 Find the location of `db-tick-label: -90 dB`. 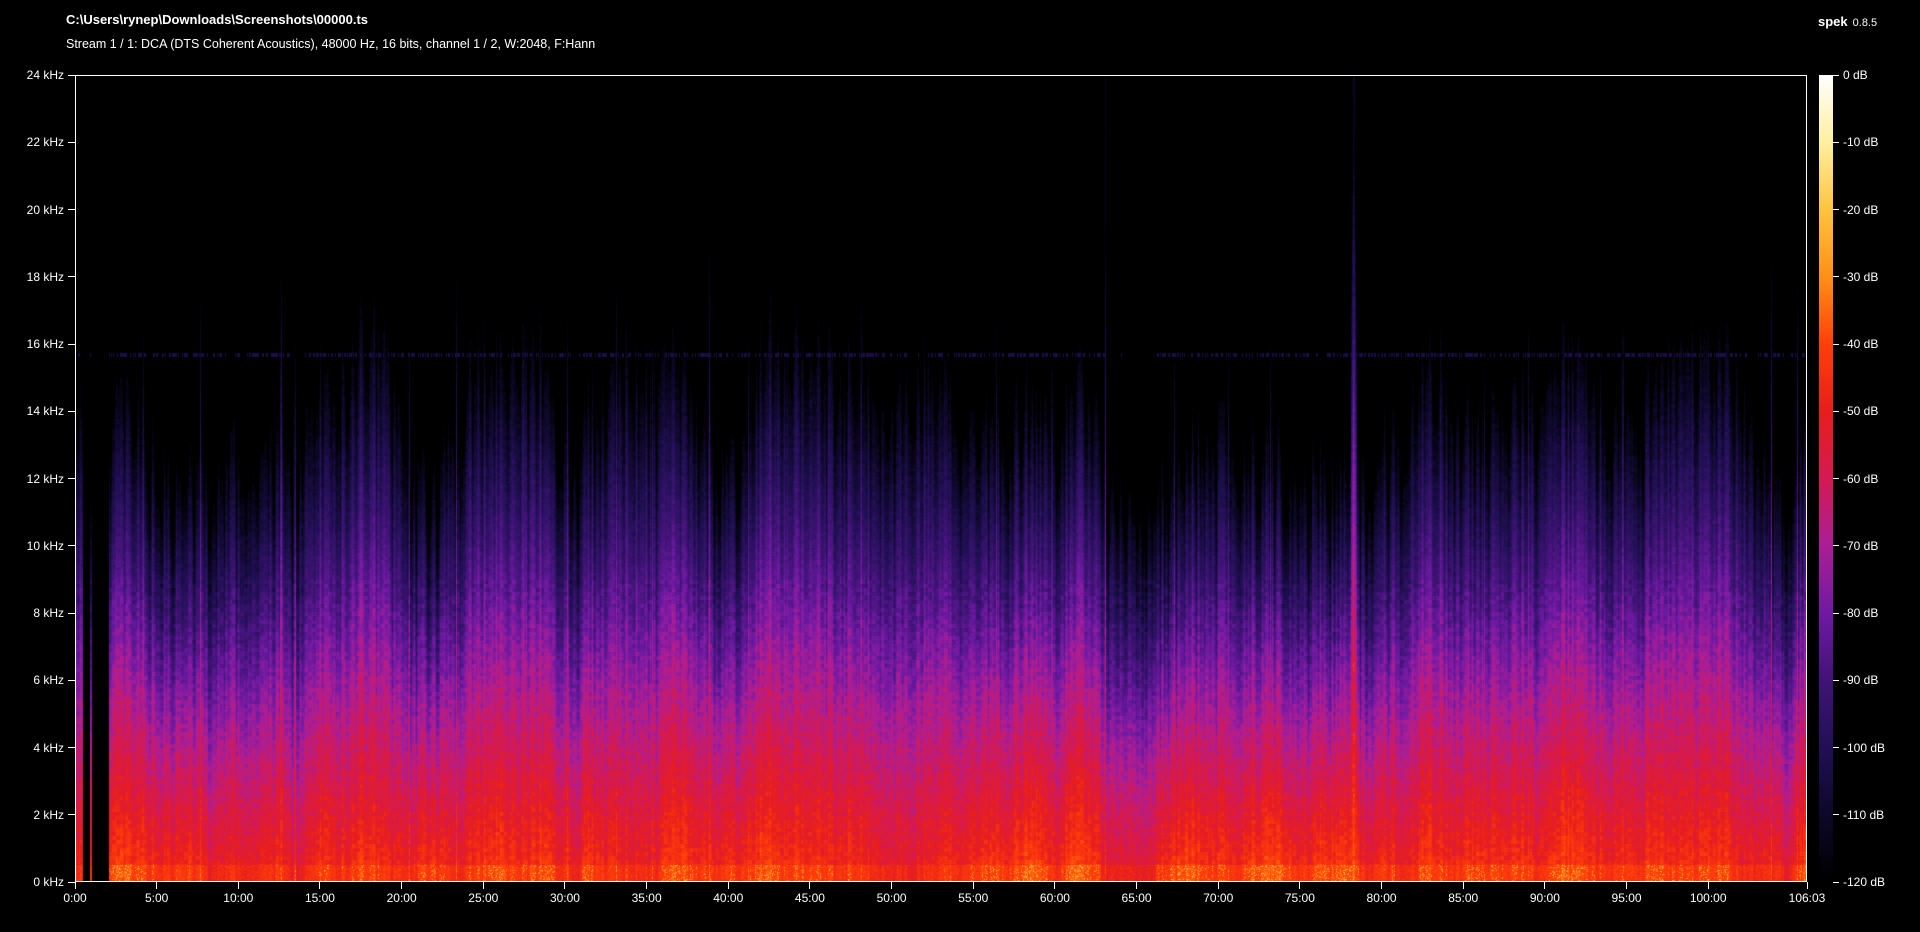

db-tick-label: -90 dB is located at coordinates (1861, 680).